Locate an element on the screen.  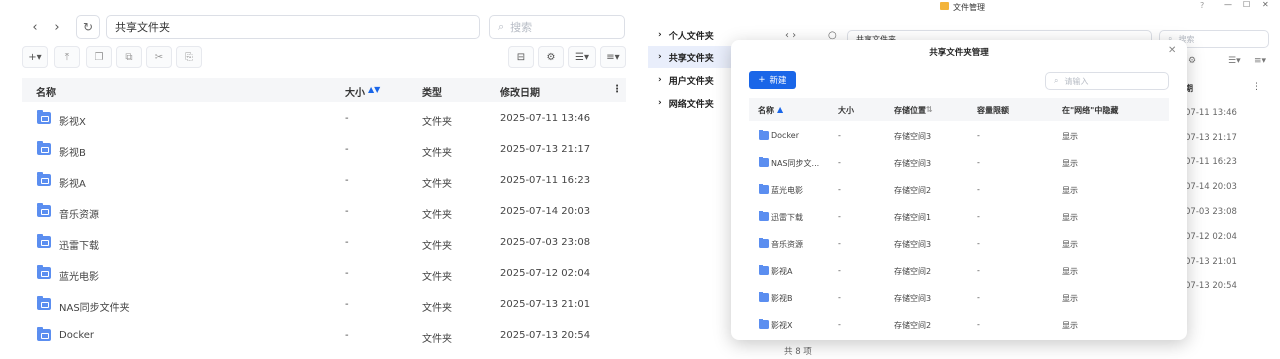
window-title: 文件管理 is located at coordinates (969, 7).